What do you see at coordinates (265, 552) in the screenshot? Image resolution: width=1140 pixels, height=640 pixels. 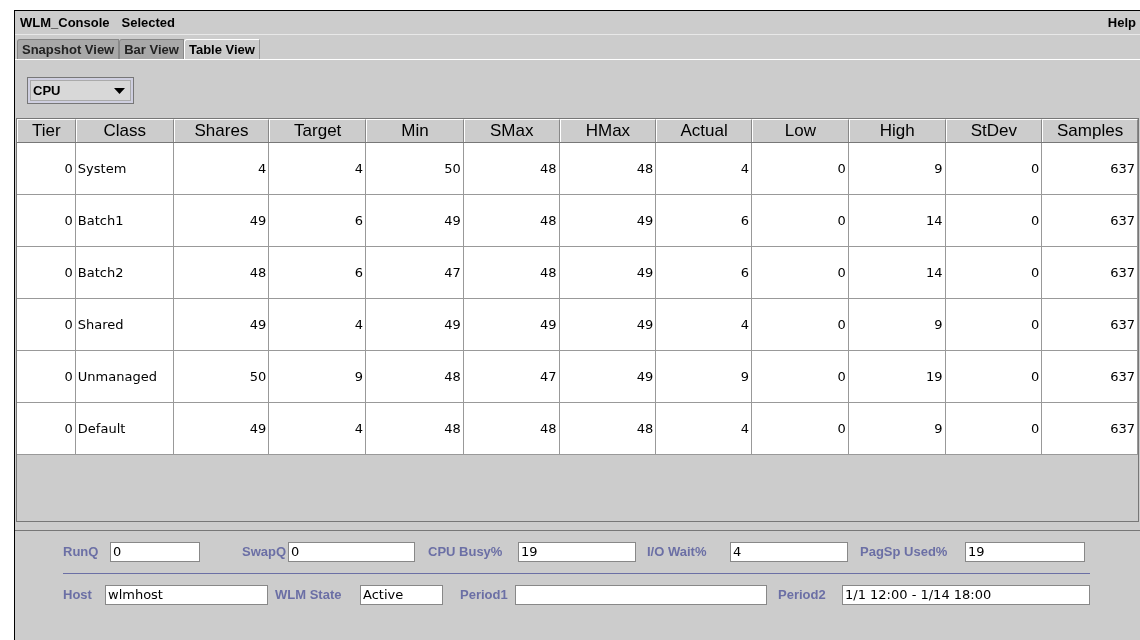 I see `field-label: SwapQ` at bounding box center [265, 552].